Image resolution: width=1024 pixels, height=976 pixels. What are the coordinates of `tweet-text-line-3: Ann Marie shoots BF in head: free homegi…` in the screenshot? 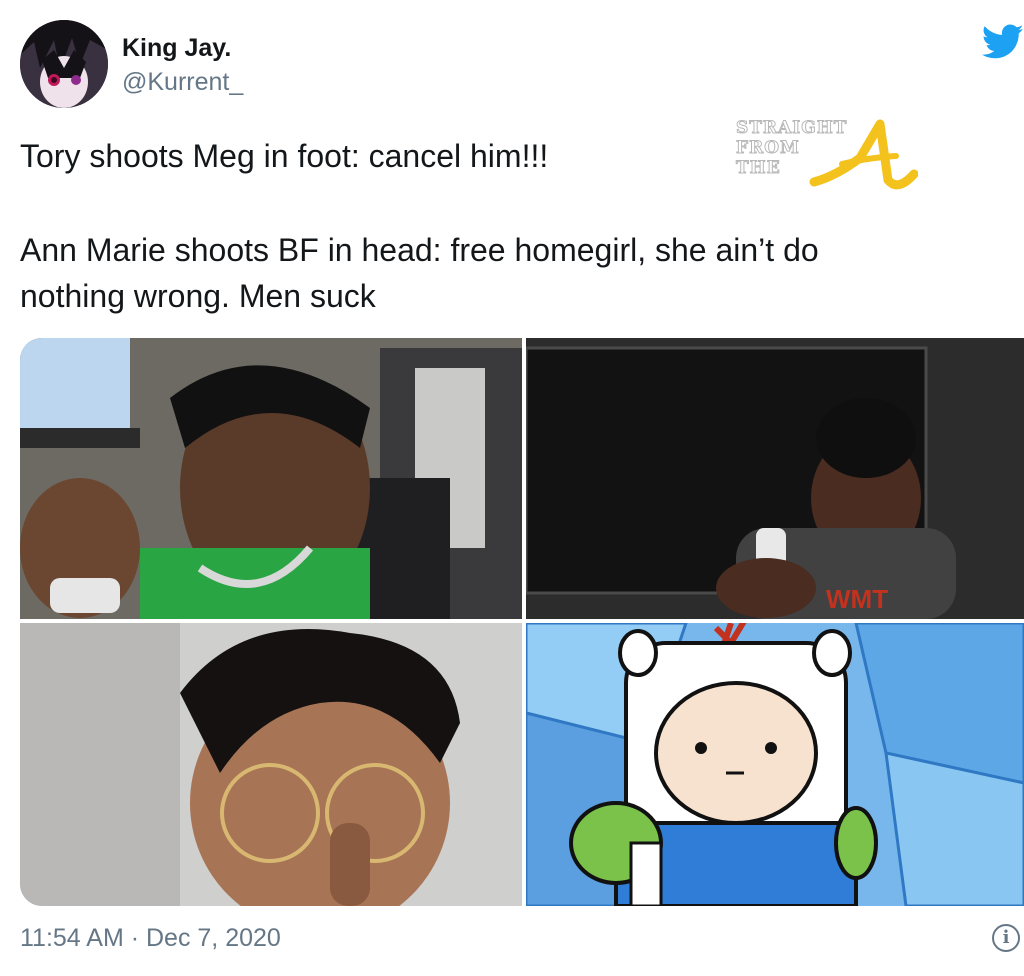 It's located at (419, 250).